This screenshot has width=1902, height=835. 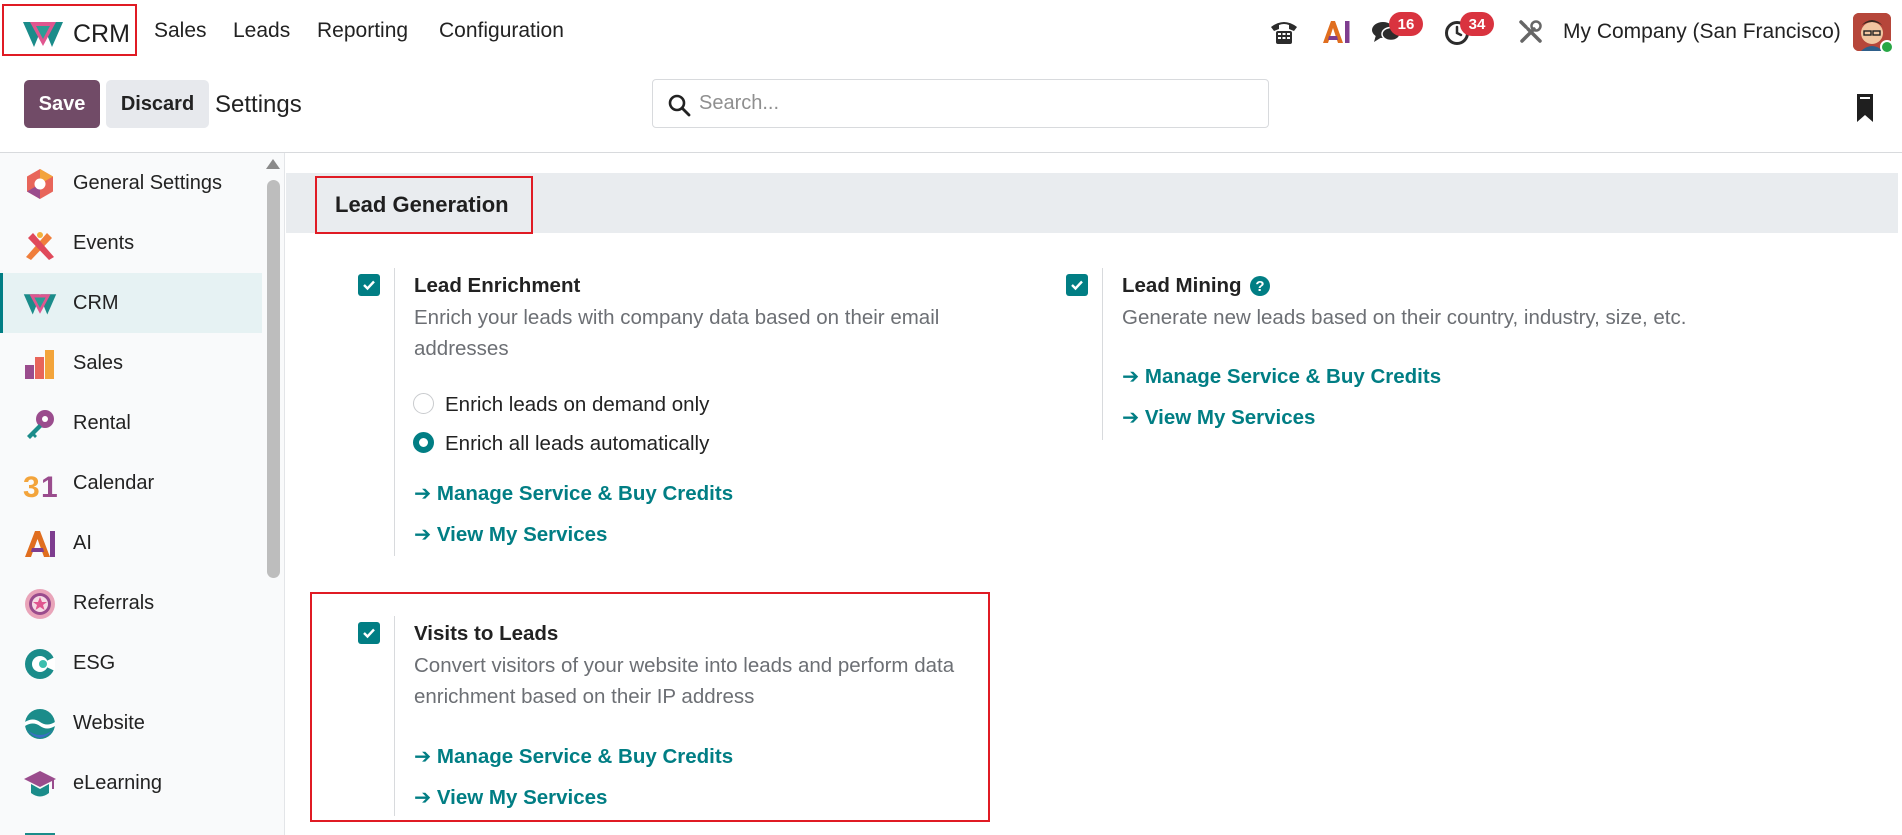 I want to click on app-name: CRM, so click(x=101, y=34).